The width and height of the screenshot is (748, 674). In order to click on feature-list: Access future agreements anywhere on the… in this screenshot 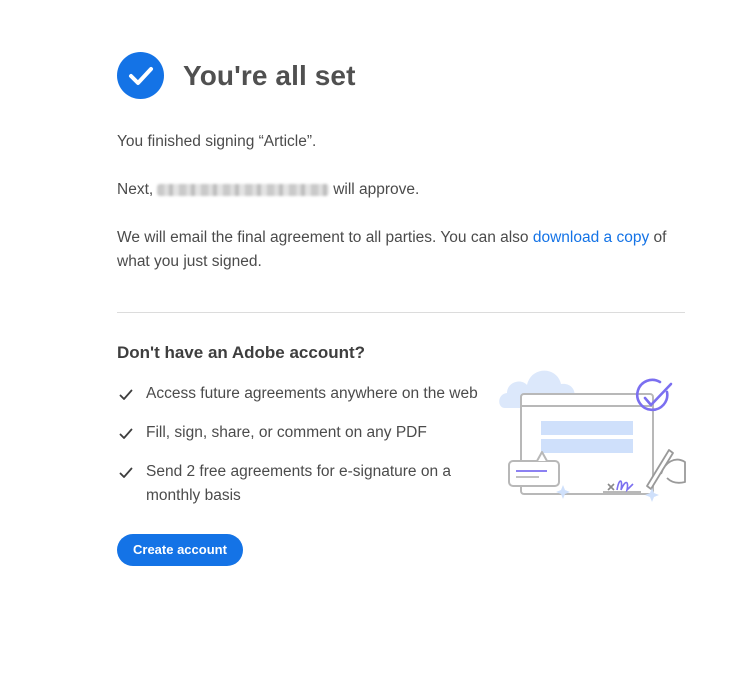, I will do `click(302, 452)`.